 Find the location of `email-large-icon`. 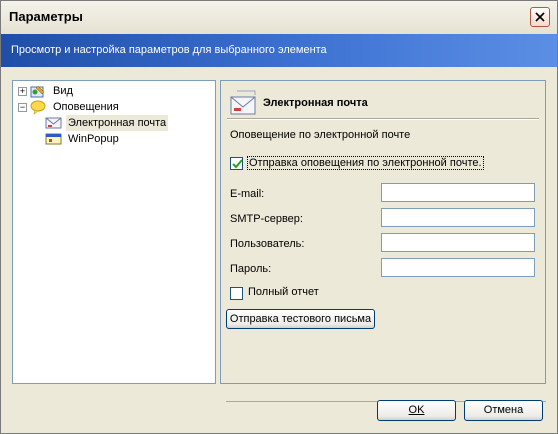

email-large-icon is located at coordinates (243, 102).